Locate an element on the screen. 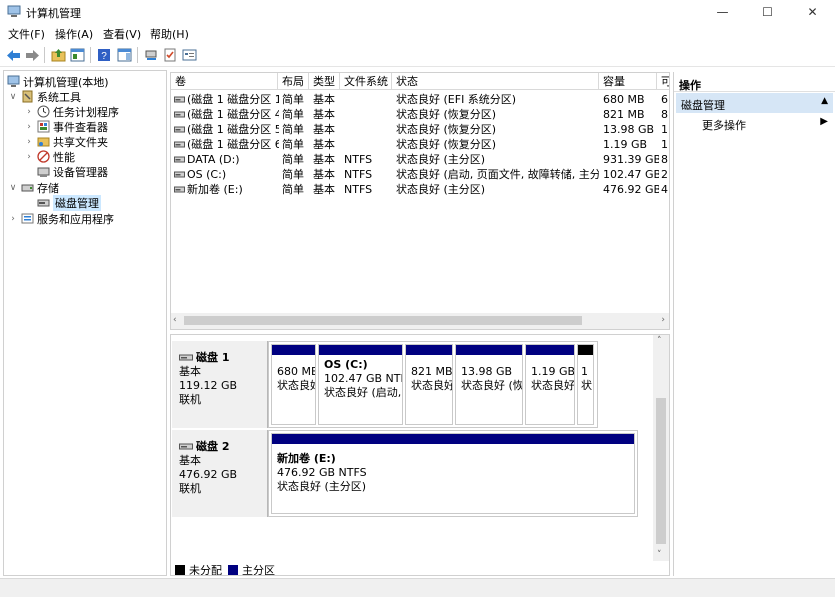 This screenshot has height=597, width=835. scroll-left-icon: ‹ is located at coordinates (175, 320).